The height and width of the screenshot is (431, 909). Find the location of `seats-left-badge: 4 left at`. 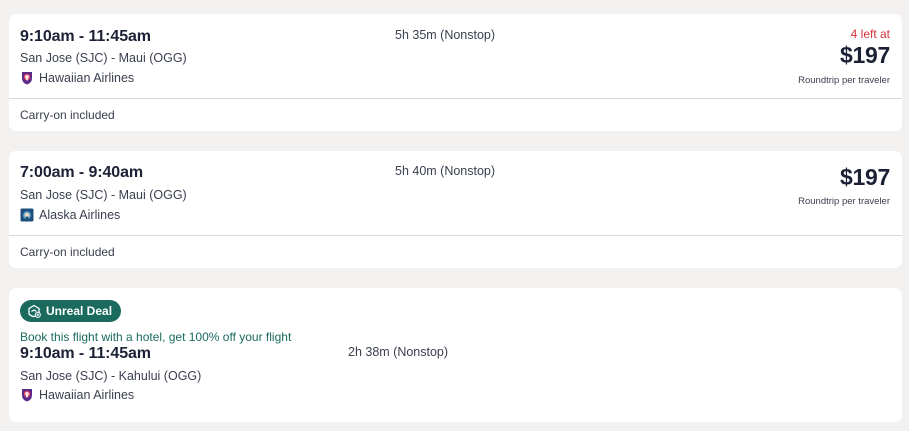

seats-left-badge: 4 left at is located at coordinates (870, 34).